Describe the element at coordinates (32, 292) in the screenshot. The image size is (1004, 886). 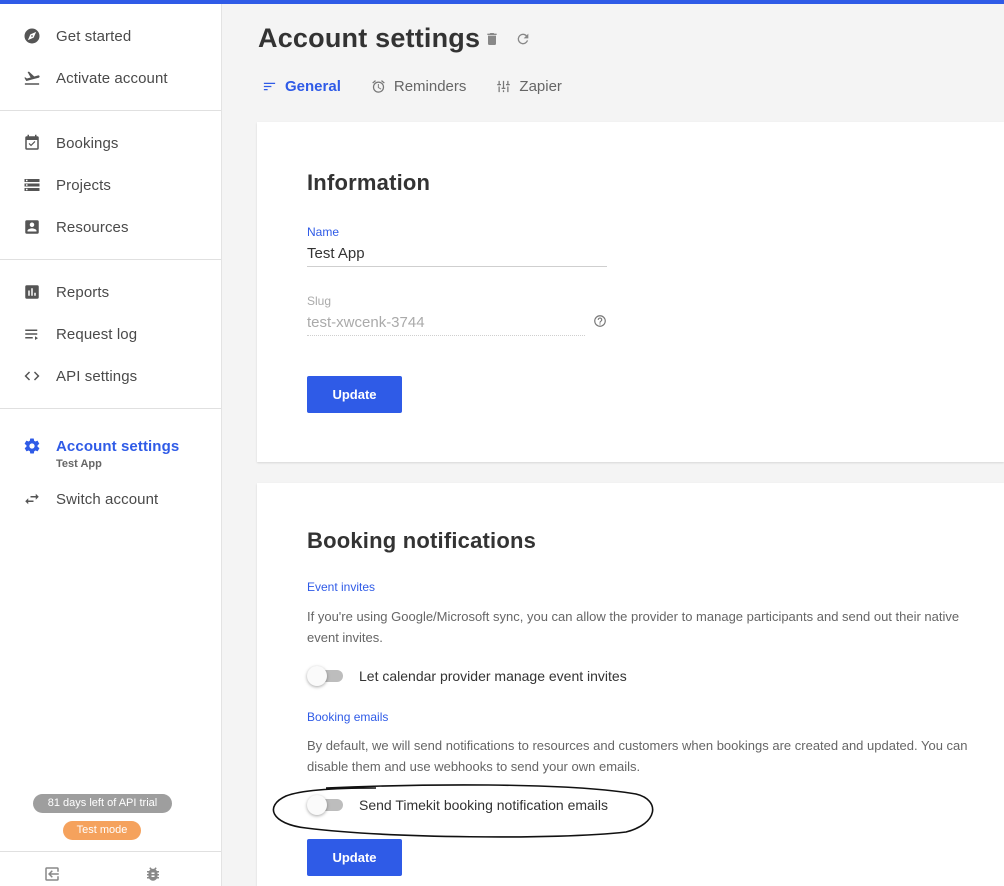
I see `bar-chart-icon` at that location.